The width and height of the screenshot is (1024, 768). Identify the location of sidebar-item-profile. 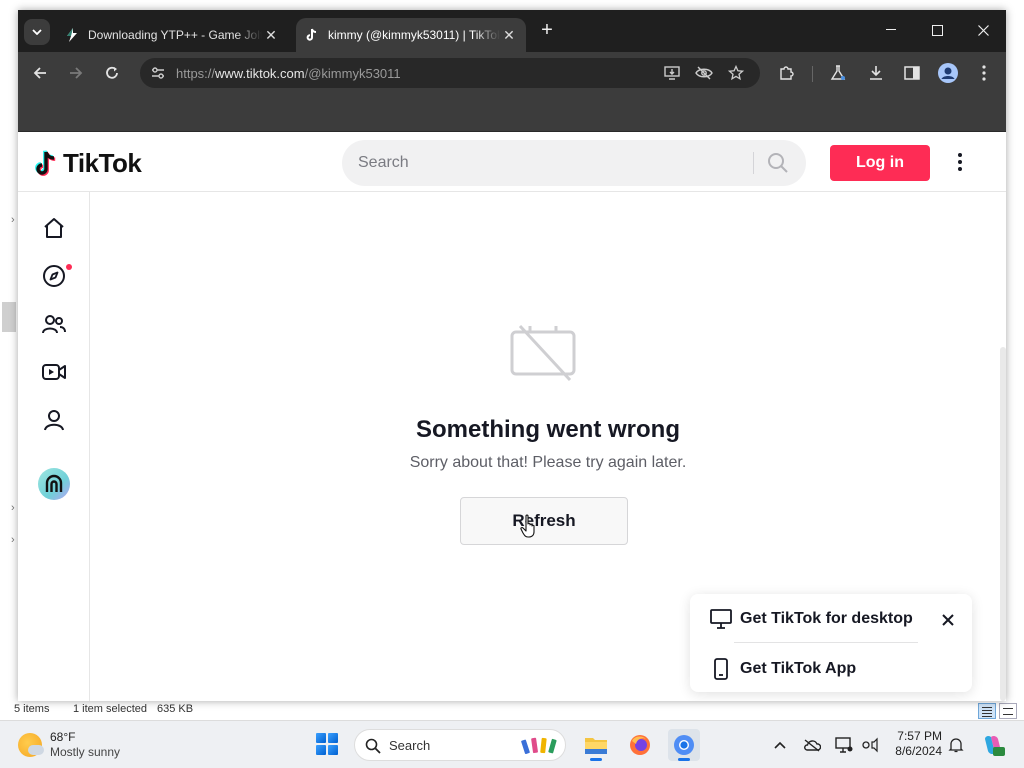
(54, 420).